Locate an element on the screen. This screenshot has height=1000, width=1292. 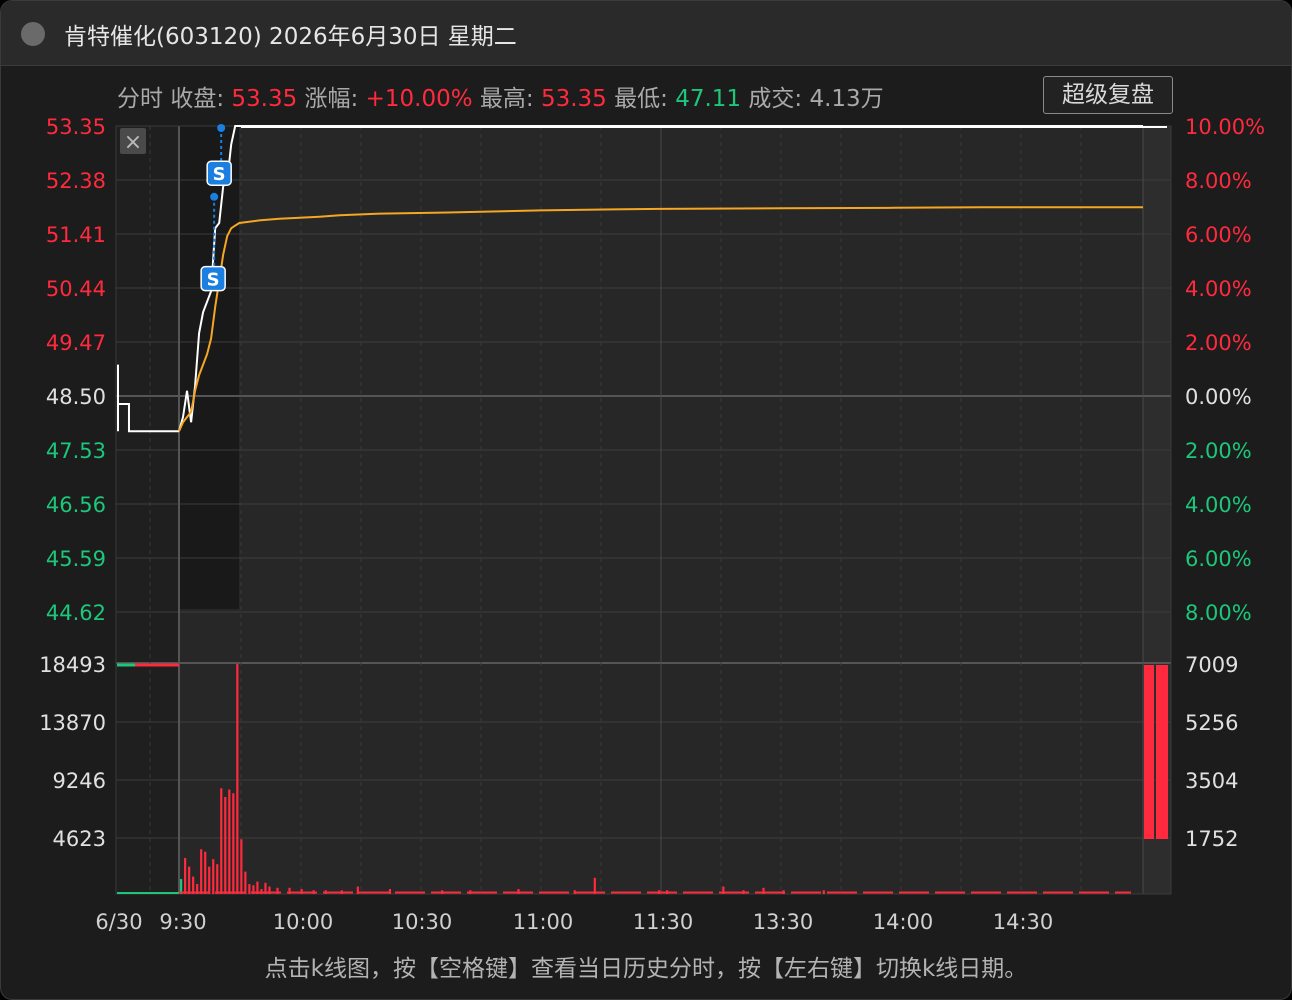
time-tick-label: 6/30 is located at coordinates (118, 922).